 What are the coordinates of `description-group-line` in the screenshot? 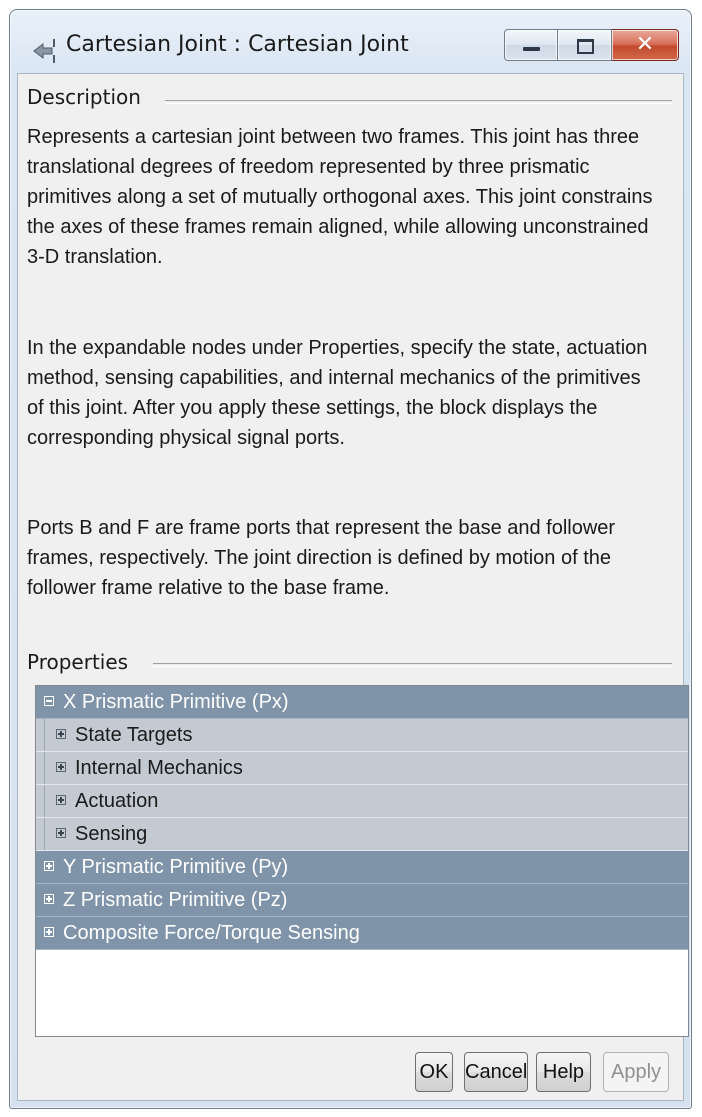 It's located at (418, 102).